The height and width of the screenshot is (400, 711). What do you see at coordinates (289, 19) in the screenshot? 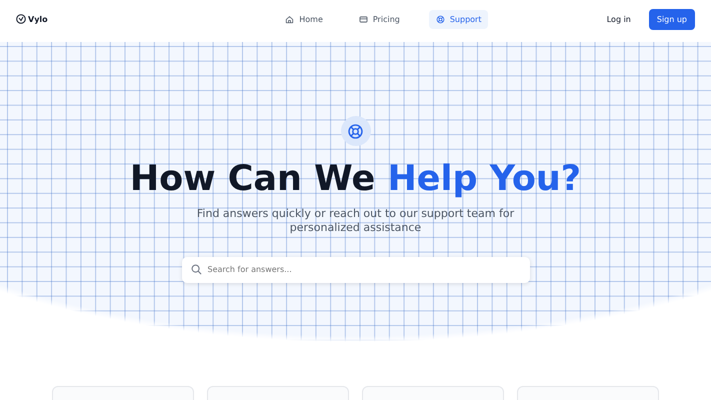
I see `home-icon` at bounding box center [289, 19].